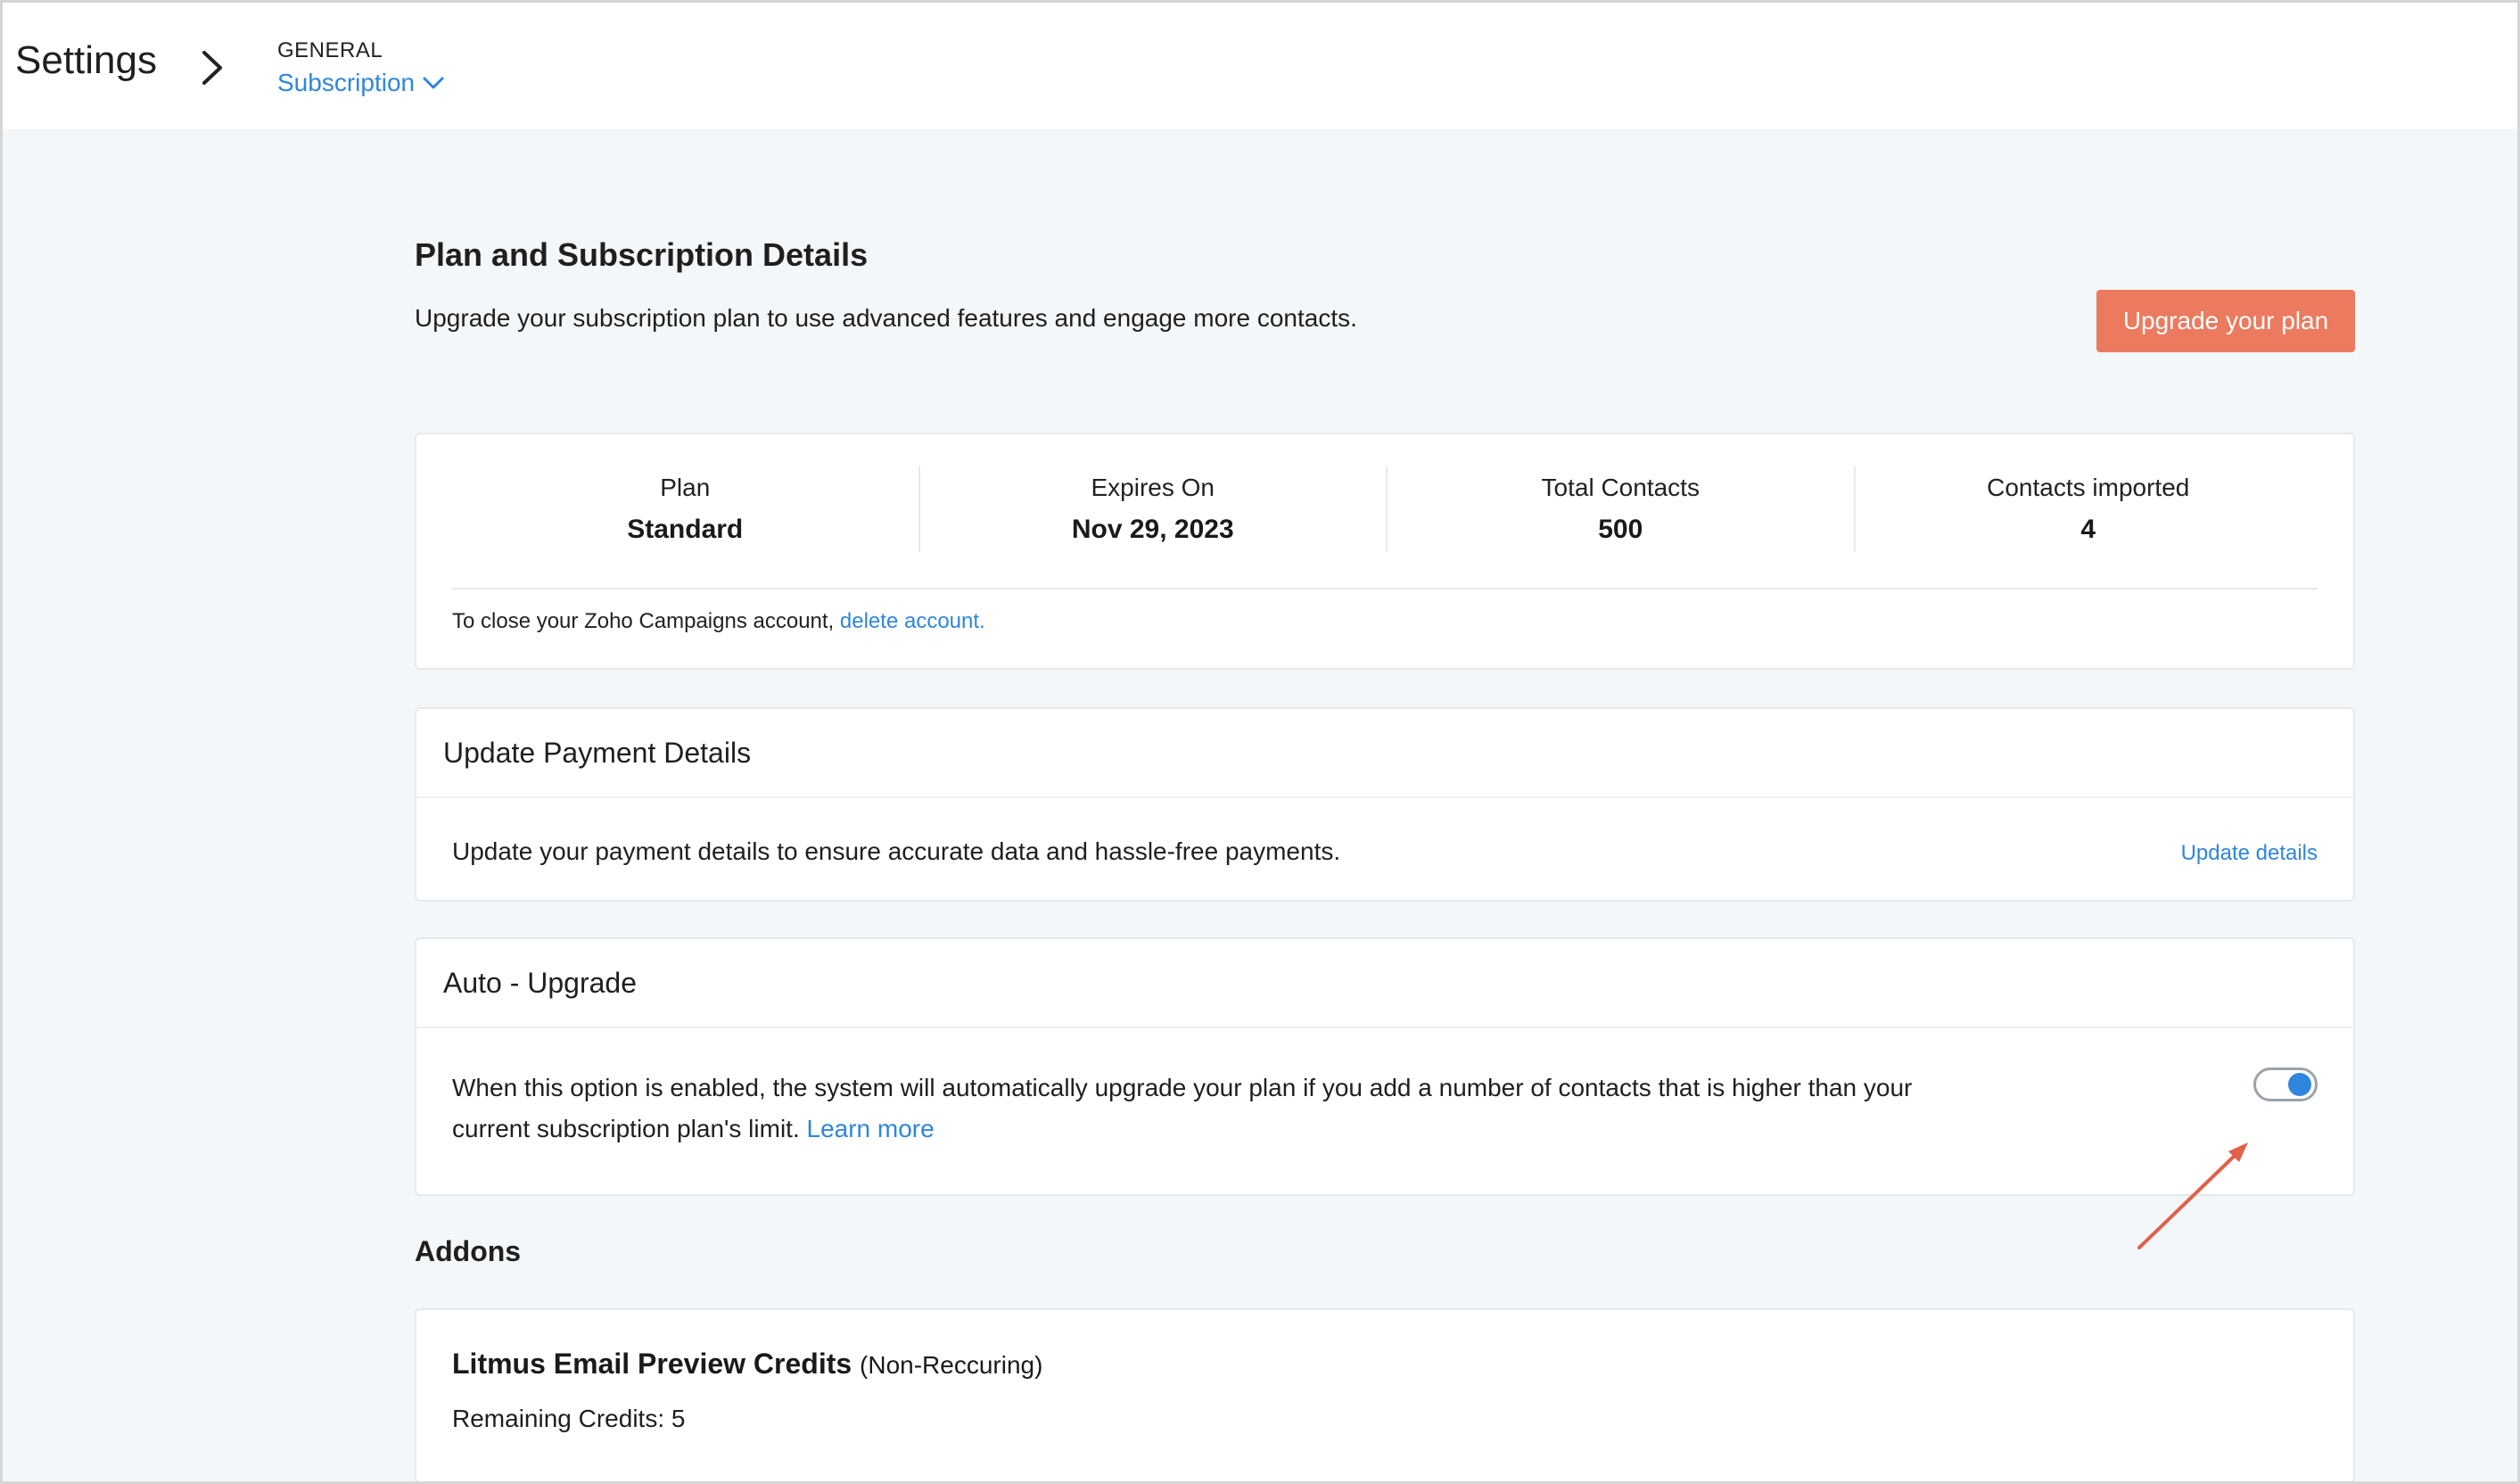  I want to click on stat-plan: Plan Standard, so click(685, 509).